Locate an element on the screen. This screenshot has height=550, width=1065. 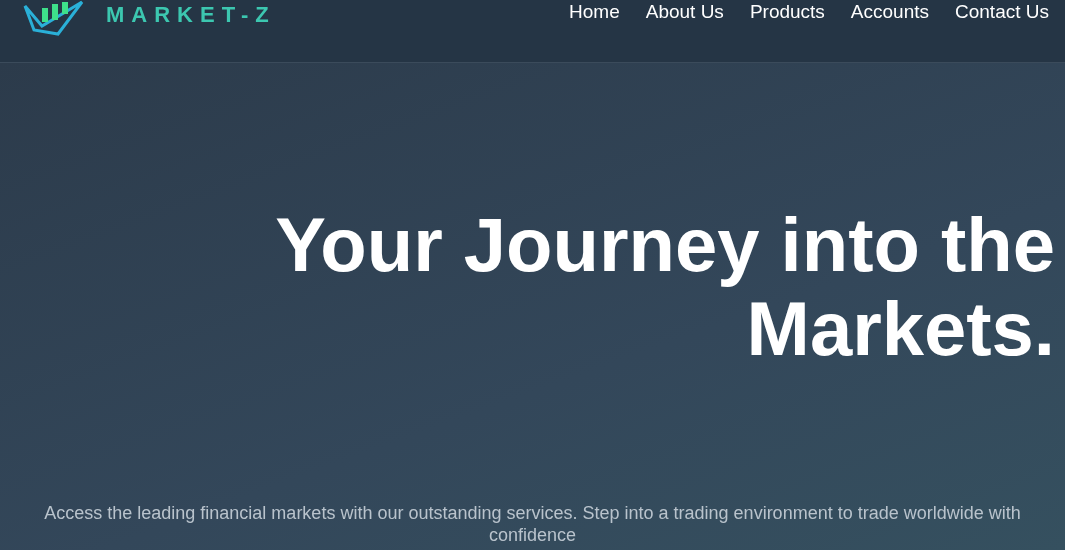
hero-description: Access the leading financial markets with our outstanding services. Step into a trading environment to trade worldwide with confidence is located at coordinates (532, 524).